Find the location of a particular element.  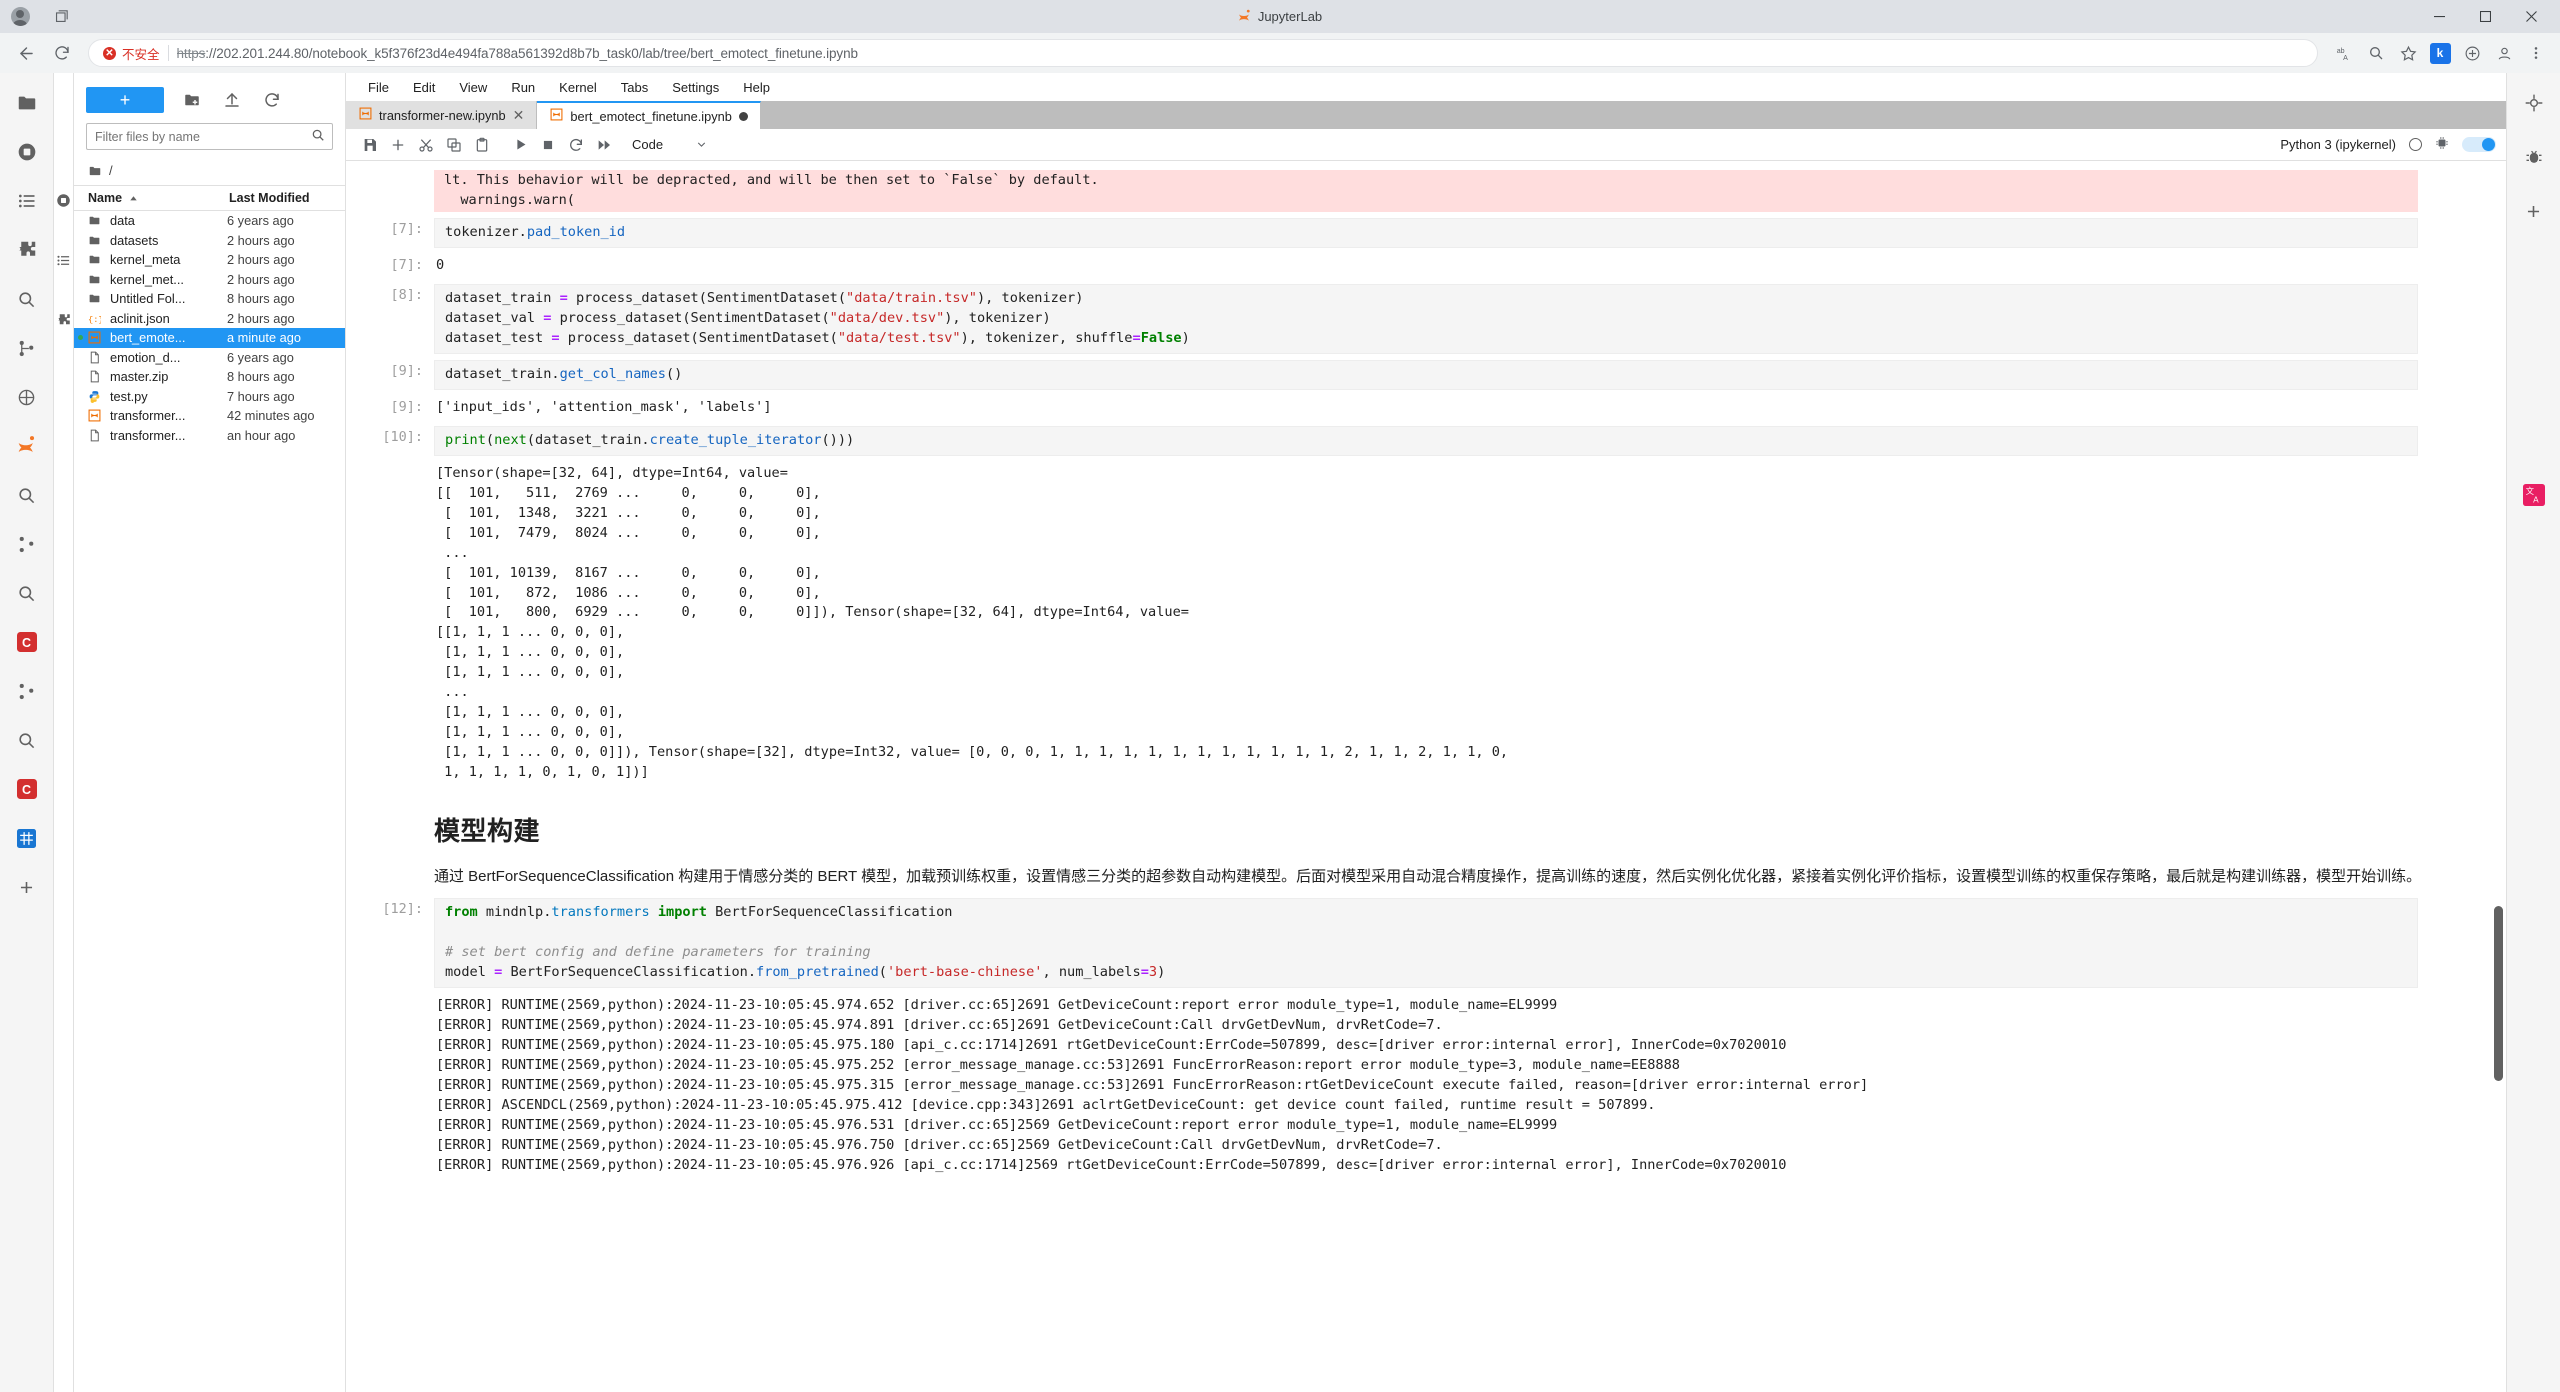

sidebar-item-property-inspector is located at coordinates (27, 397).